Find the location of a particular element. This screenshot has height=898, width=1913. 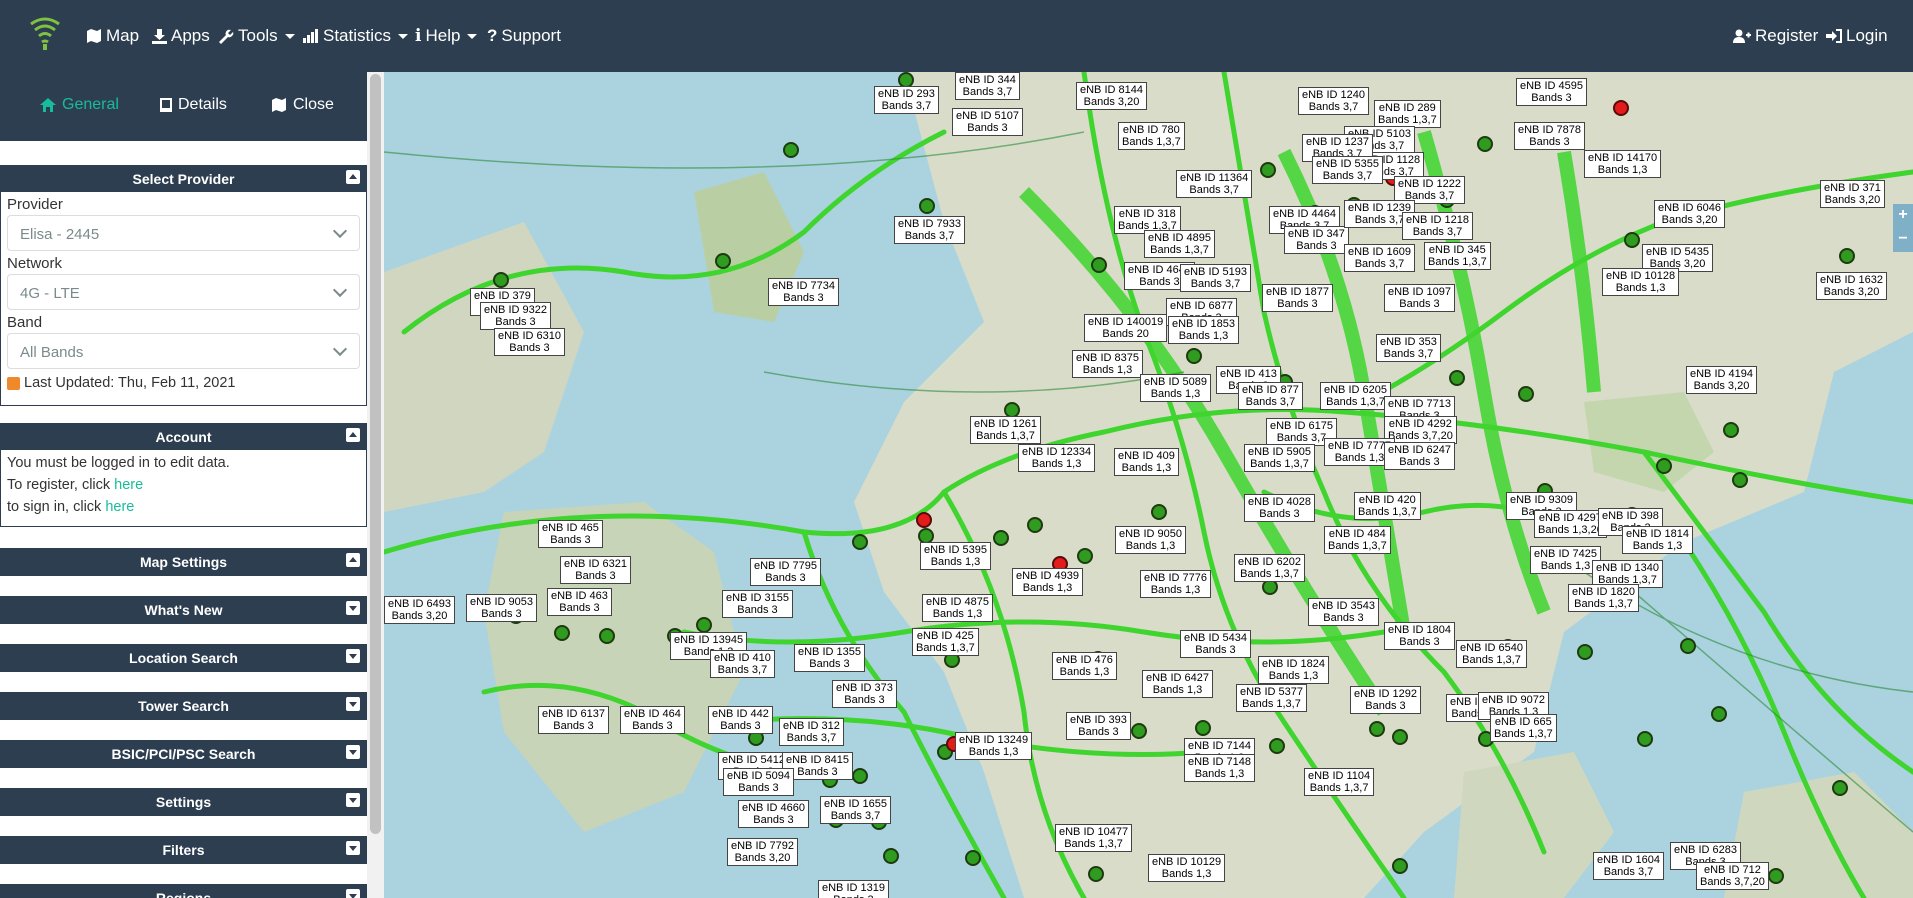

tower-label: eNB ID 5355 Bands 3,7 is located at coordinates (1347, 170).